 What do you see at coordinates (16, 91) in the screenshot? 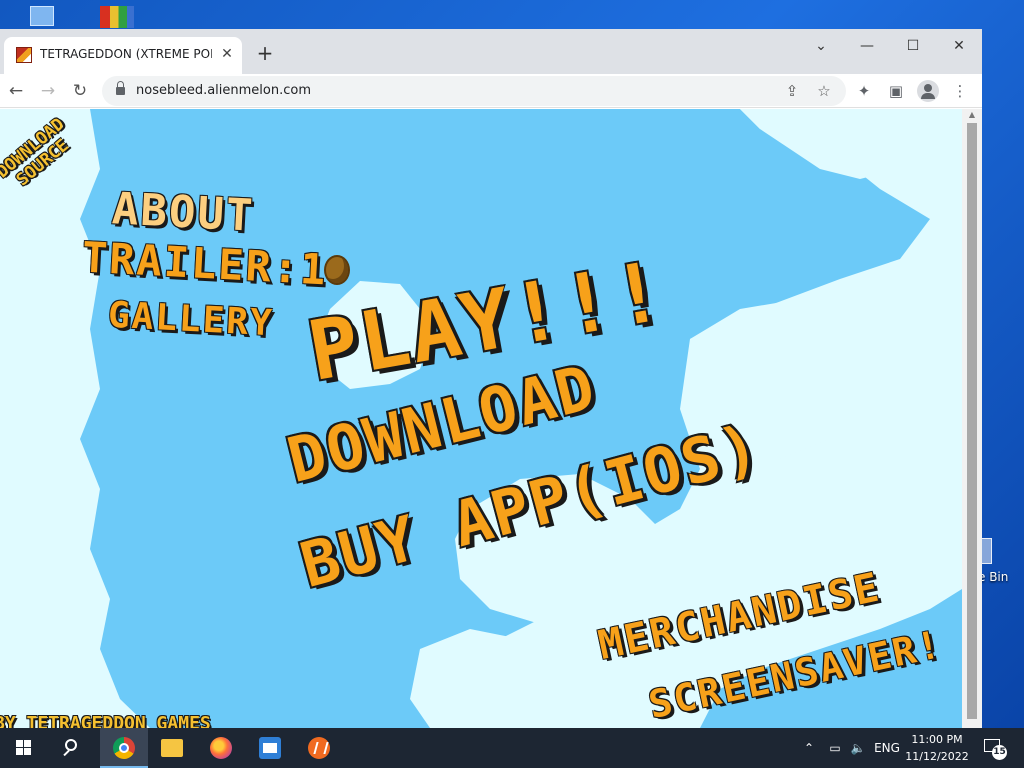
I see `back-button: ←` at bounding box center [16, 91].